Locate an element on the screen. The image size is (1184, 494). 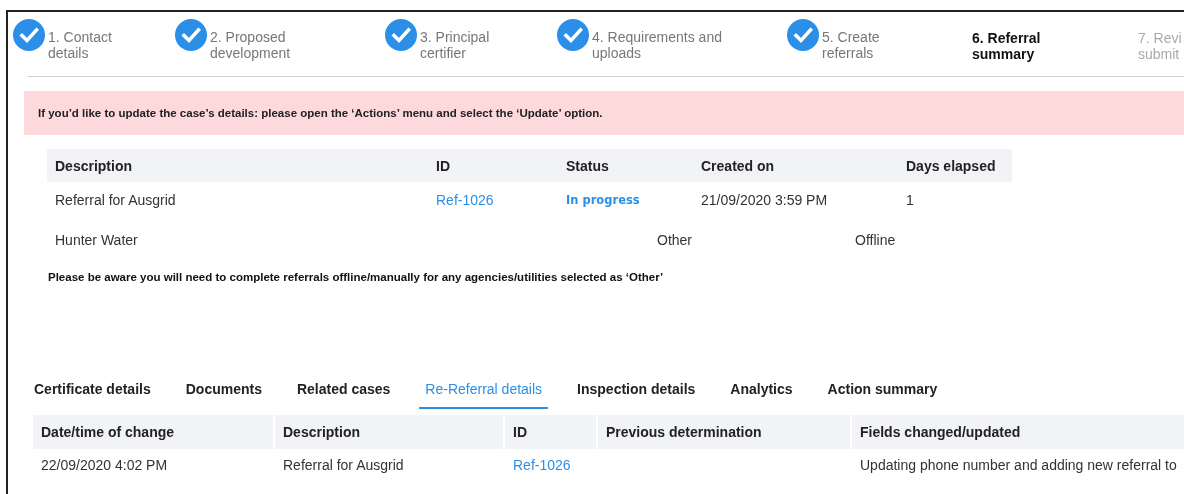
step-label: 3. Principal certifier is located at coordinates (455, 40).